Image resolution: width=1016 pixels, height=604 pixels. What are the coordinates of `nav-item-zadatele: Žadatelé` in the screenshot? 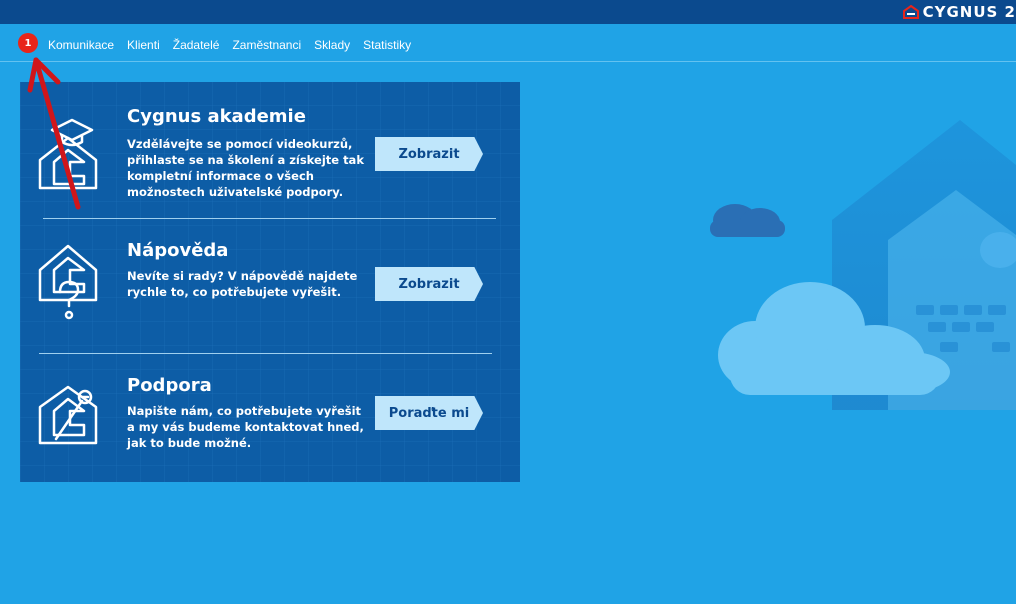 It's located at (196, 45).